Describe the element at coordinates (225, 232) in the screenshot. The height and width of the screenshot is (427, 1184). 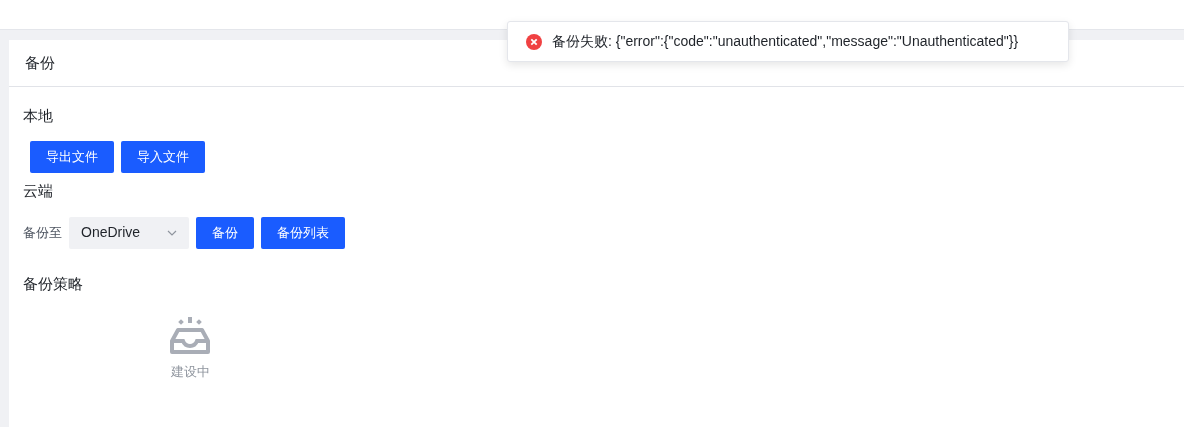
I see `action-button: 备份` at that location.